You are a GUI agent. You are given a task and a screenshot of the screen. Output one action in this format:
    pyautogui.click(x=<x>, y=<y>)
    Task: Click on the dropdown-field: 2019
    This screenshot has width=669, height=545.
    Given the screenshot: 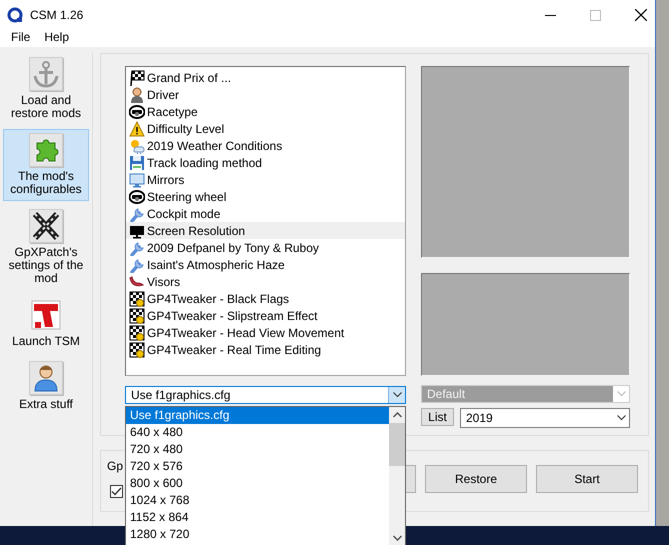 What is the action you would take?
    pyautogui.click(x=545, y=418)
    